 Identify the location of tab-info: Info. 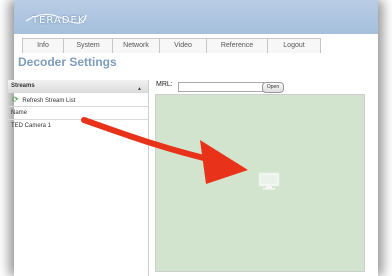
(43, 45).